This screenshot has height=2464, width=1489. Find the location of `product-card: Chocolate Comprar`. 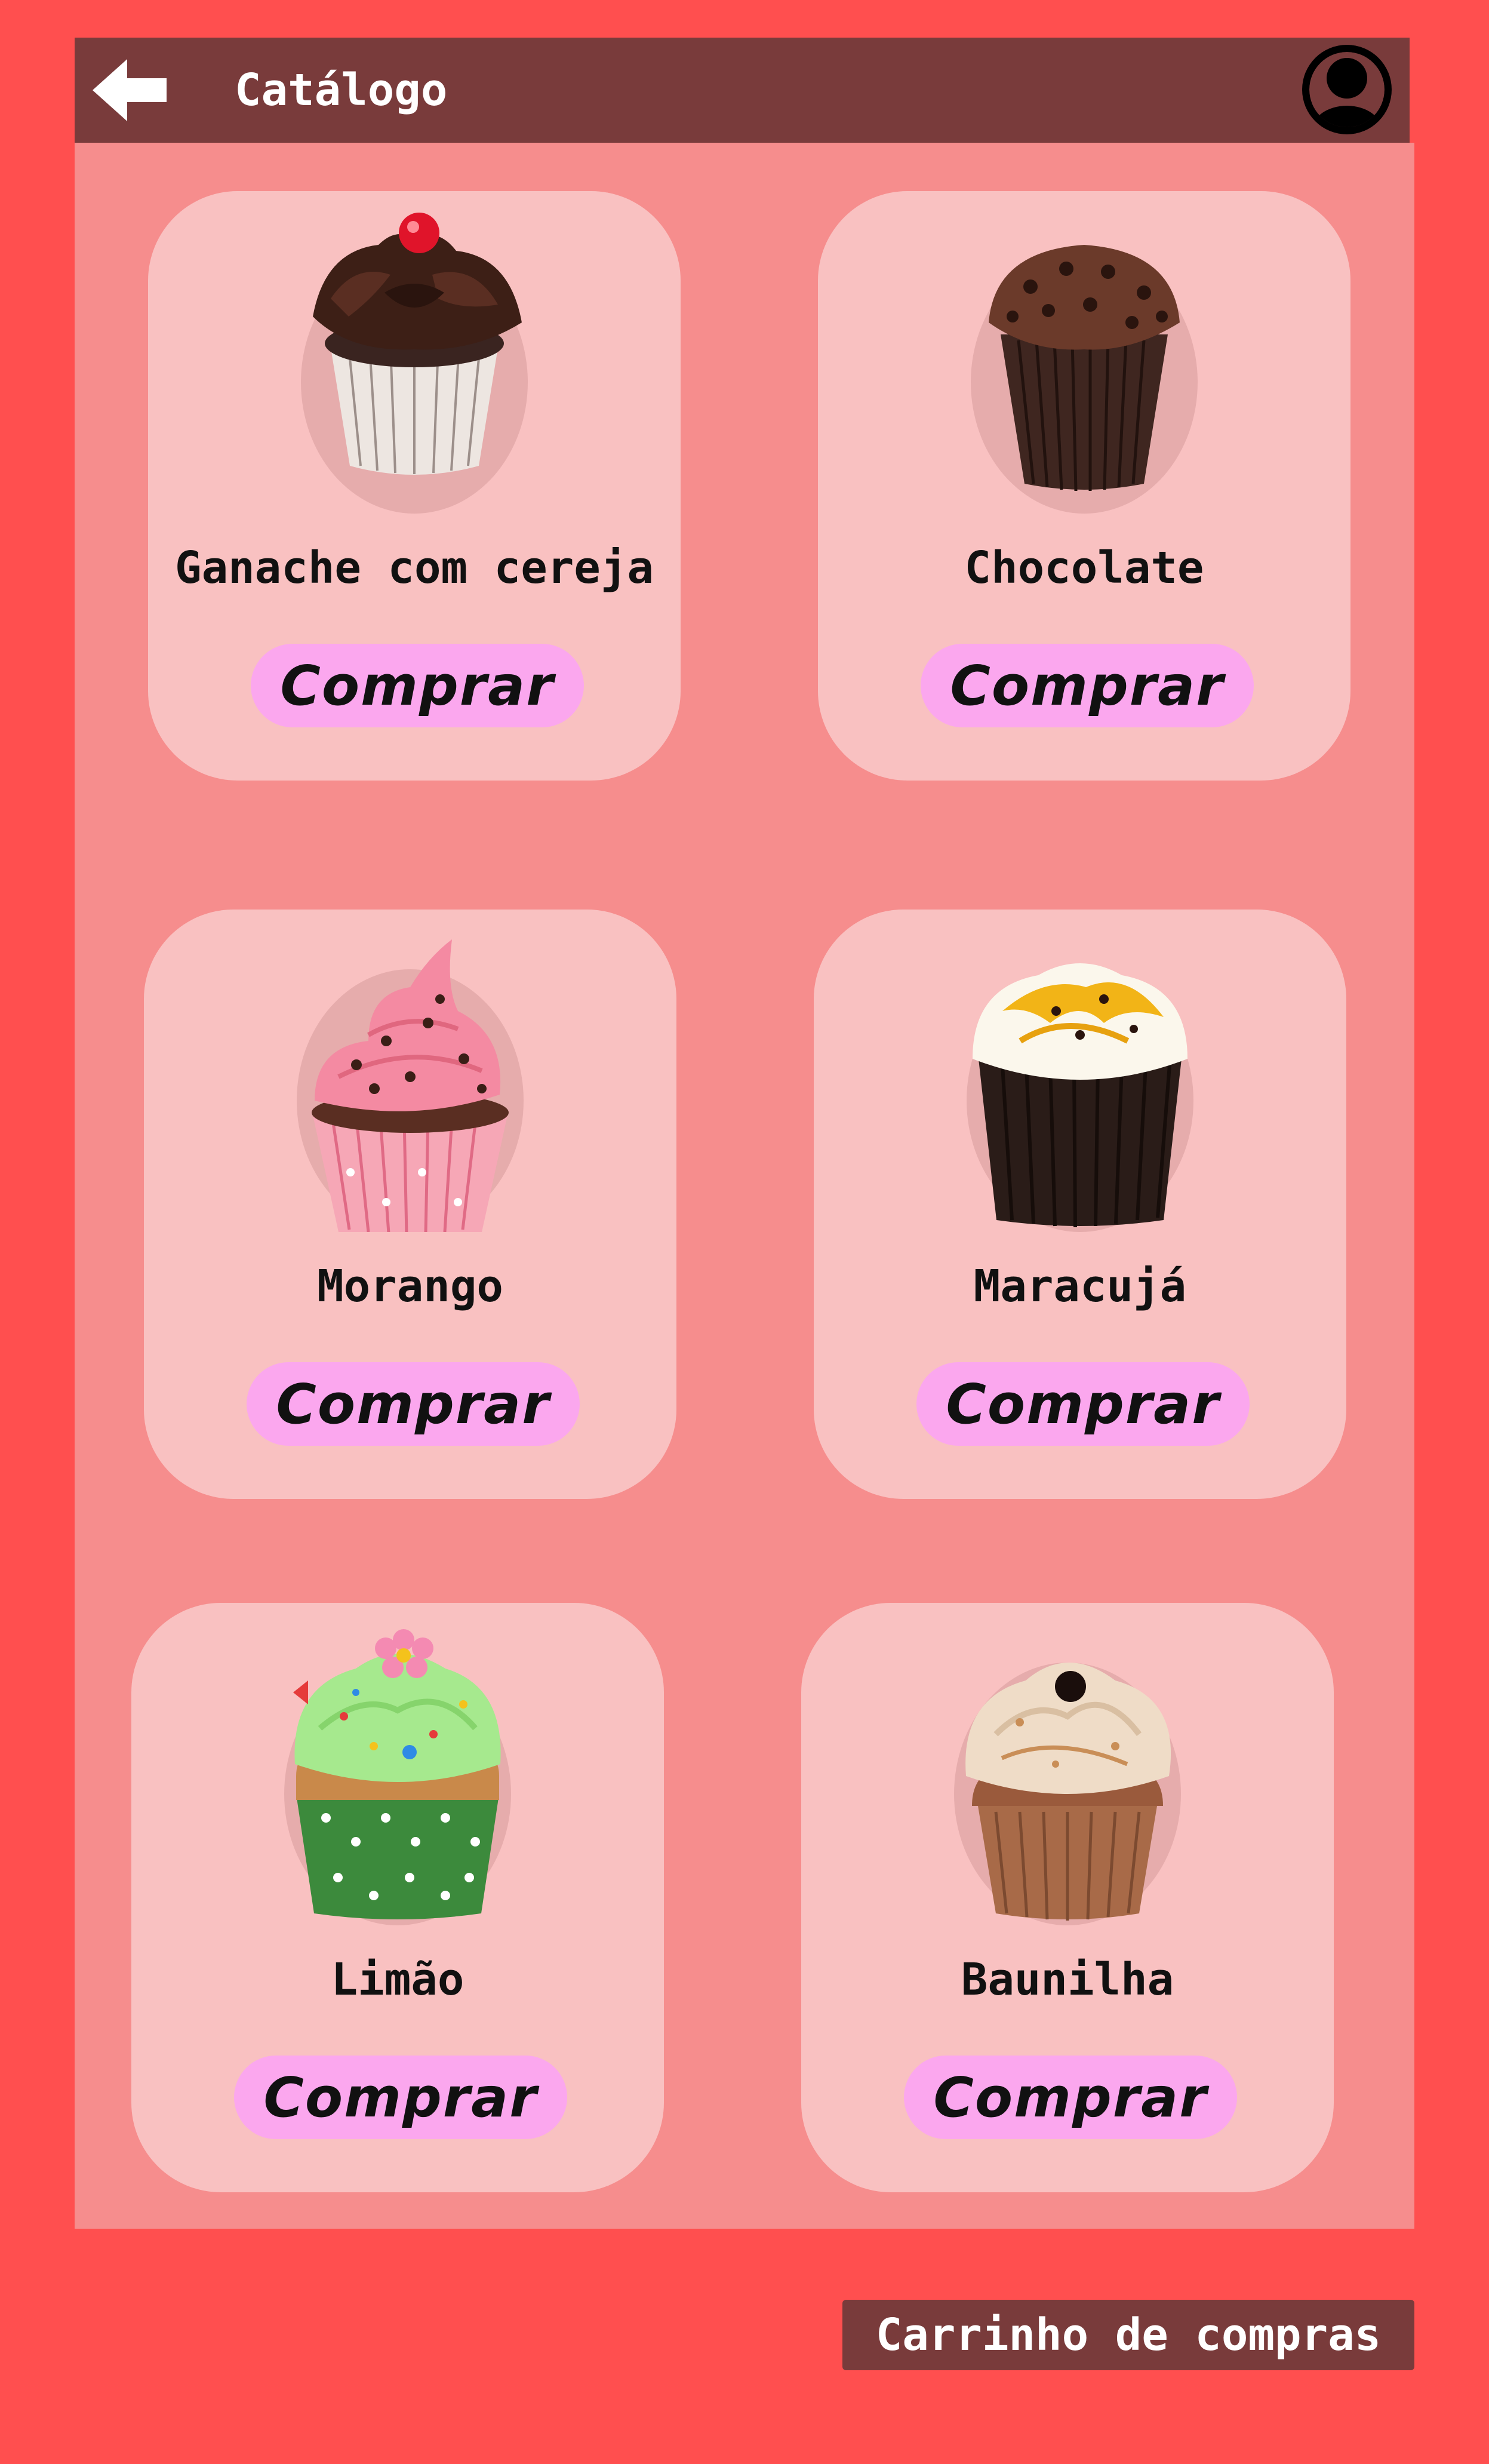

product-card: Chocolate Comprar is located at coordinates (1084, 486).